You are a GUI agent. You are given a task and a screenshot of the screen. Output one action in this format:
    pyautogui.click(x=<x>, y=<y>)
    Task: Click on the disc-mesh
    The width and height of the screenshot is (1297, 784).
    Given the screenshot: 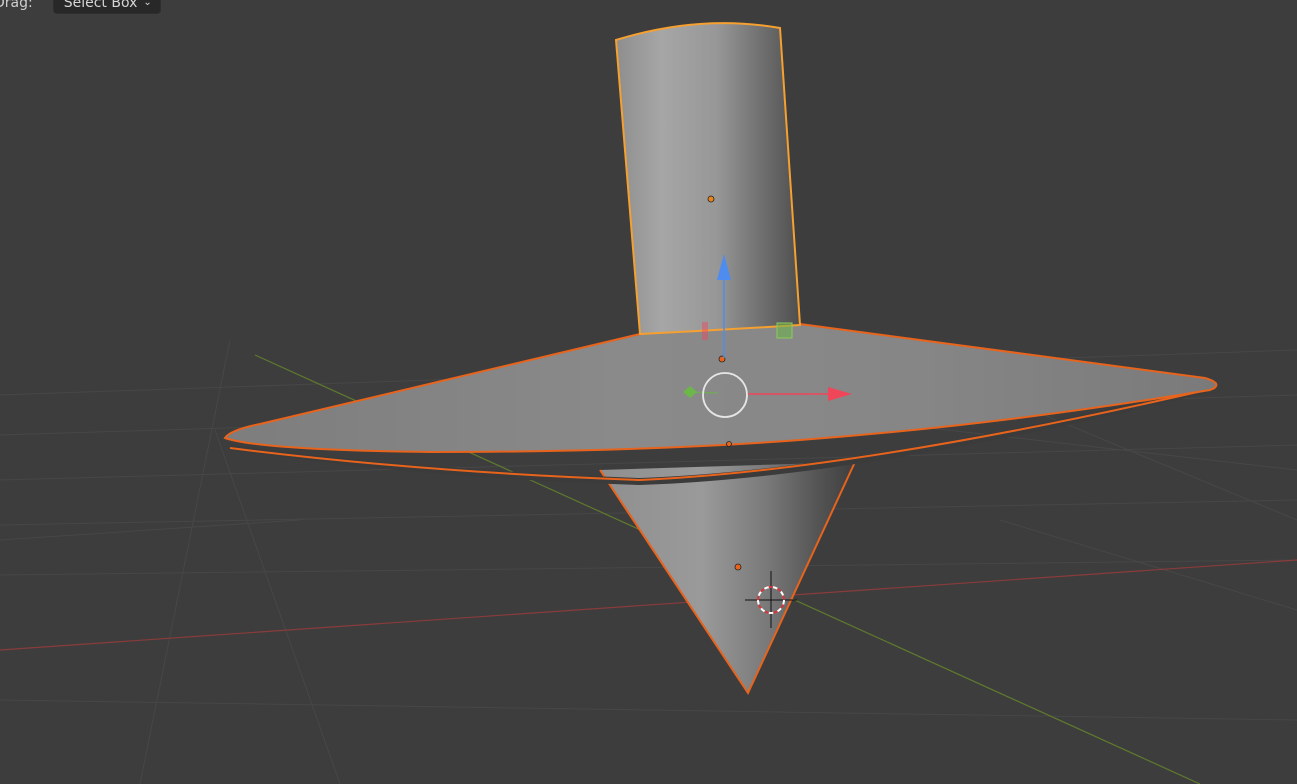 What is the action you would take?
    pyautogui.click(x=720, y=388)
    